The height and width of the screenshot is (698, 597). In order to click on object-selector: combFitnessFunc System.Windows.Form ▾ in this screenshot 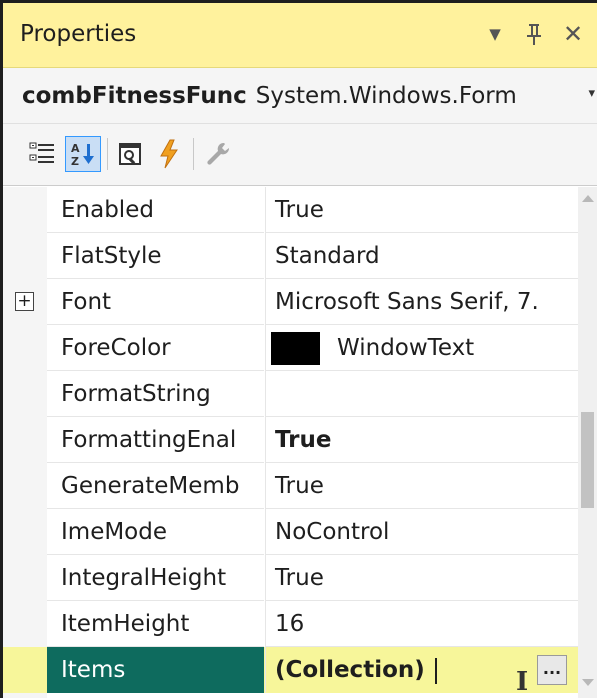, I will do `click(300, 96)`.